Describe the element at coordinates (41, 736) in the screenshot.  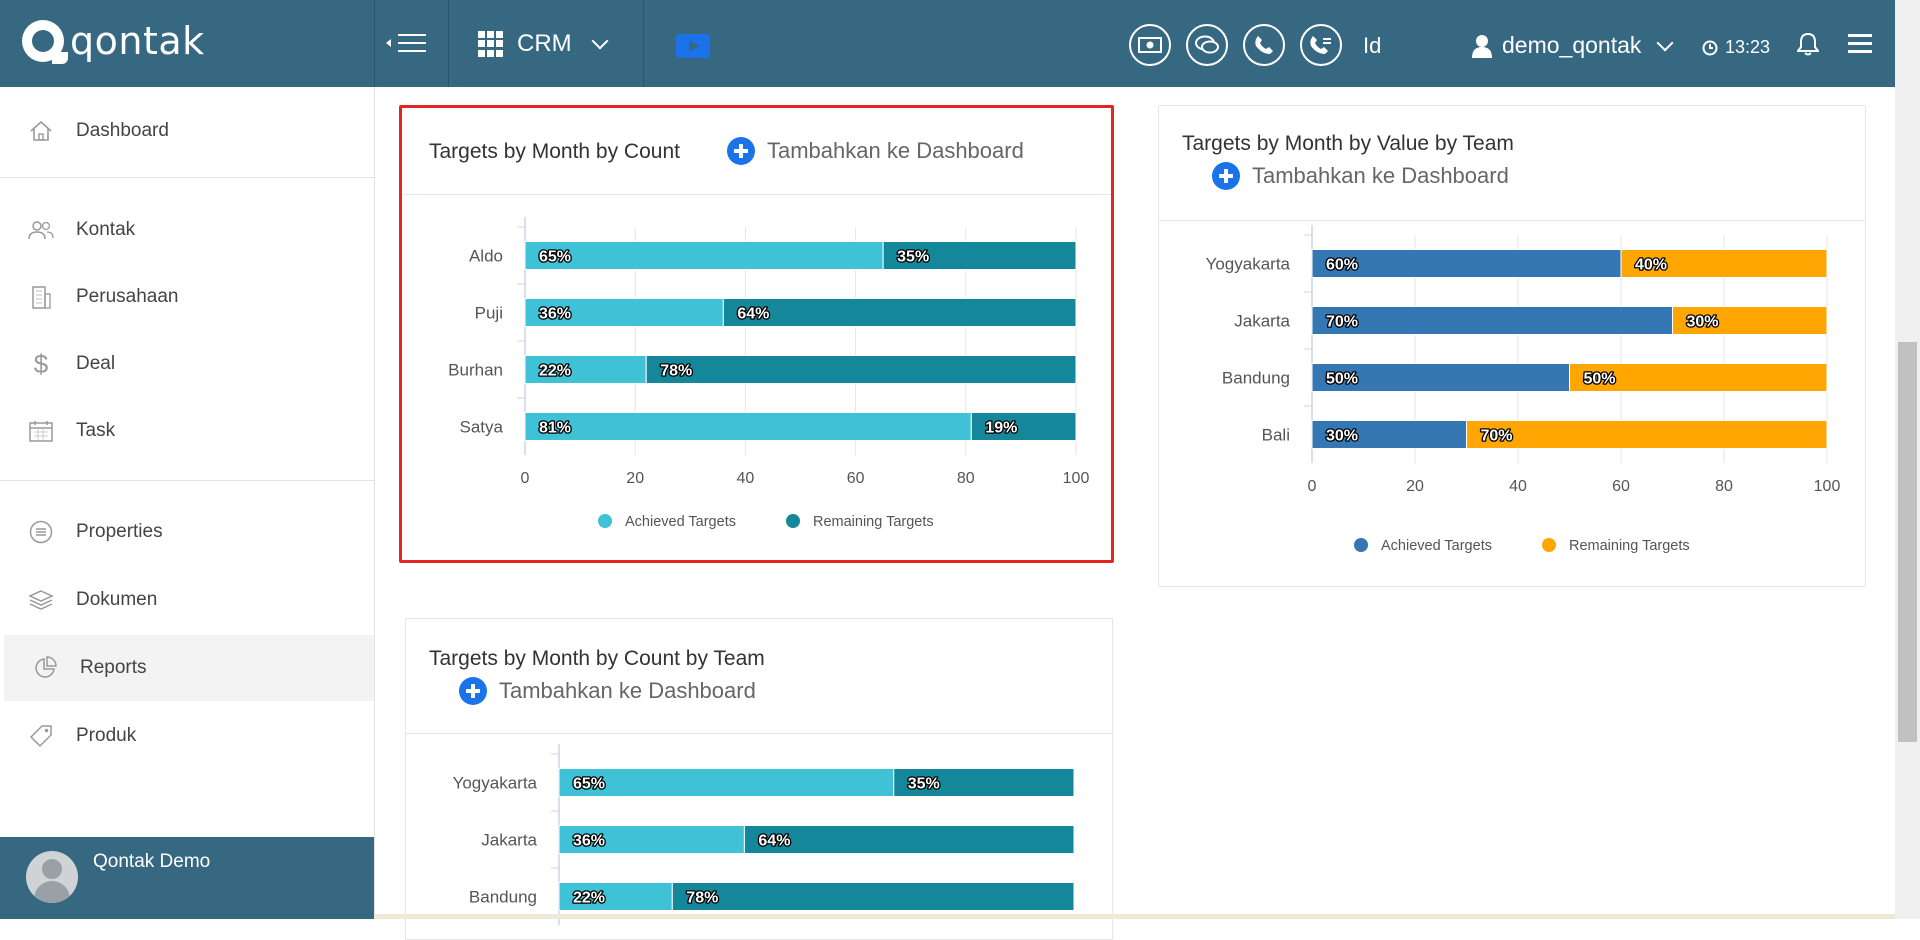
I see `tag-icon` at that location.